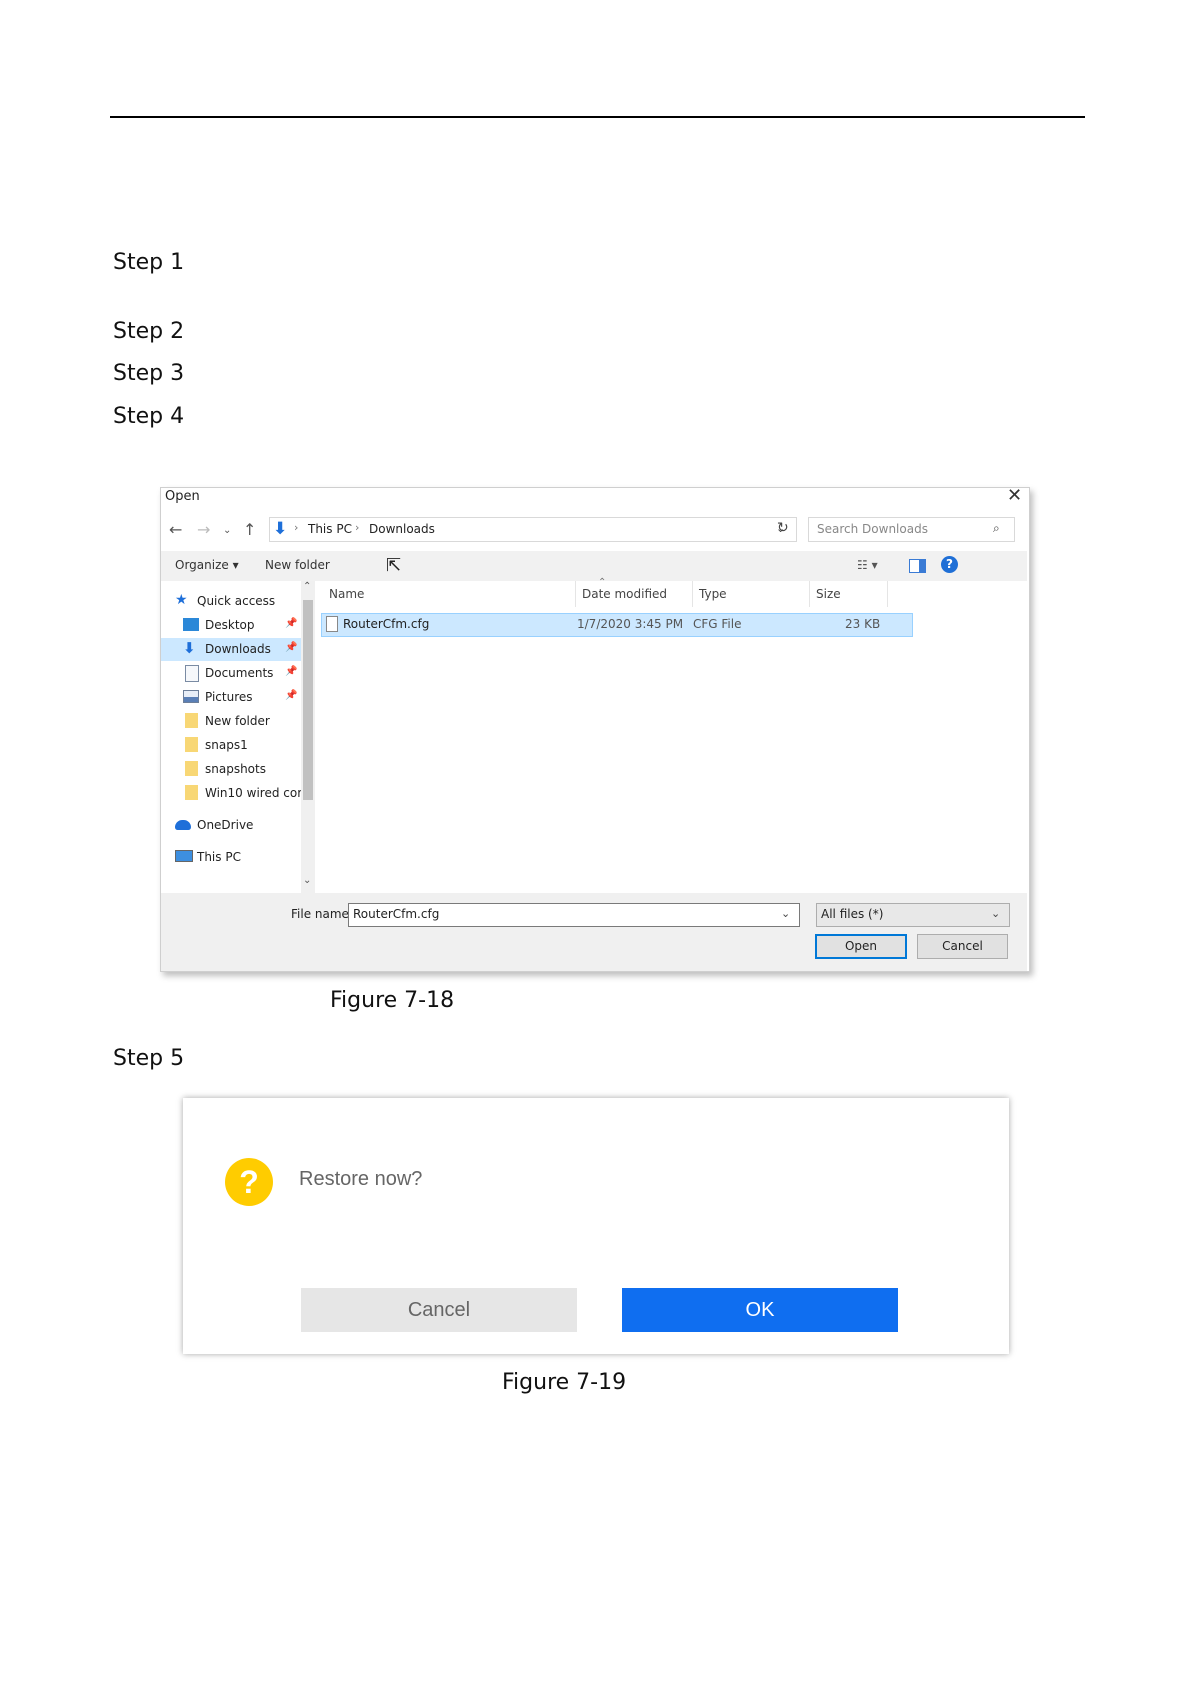 The width and height of the screenshot is (1191, 1684). I want to click on file-type-value: All files (*), so click(852, 914).